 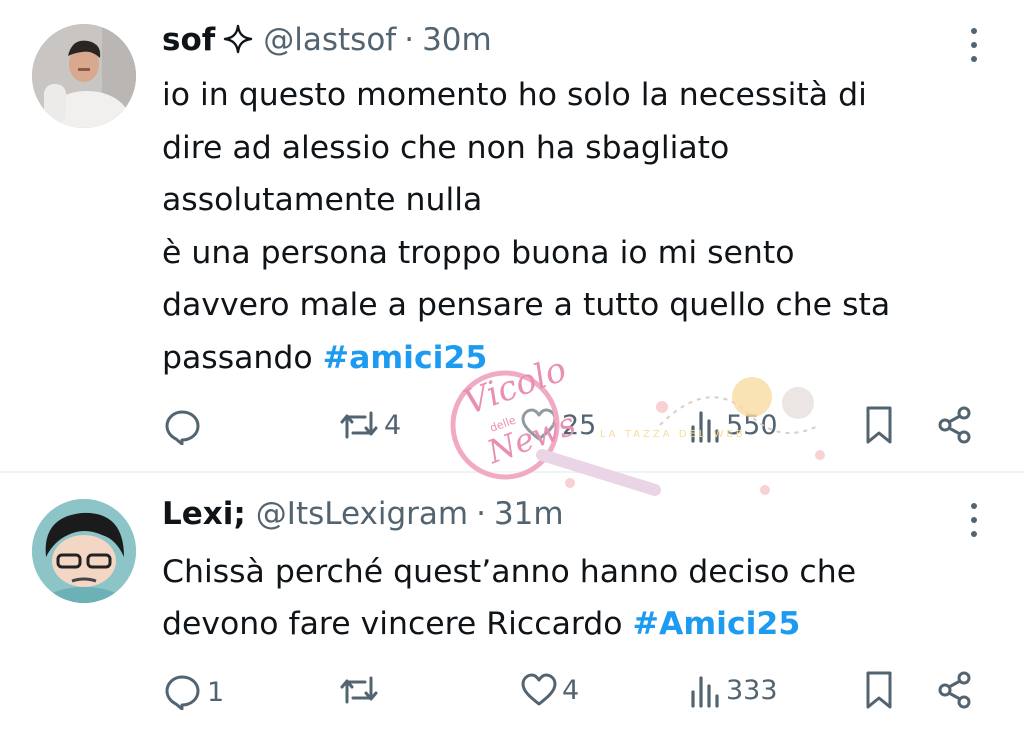 I want to click on tweet-text-line: devono fare vincere Riccardo, so click(x=397, y=624).